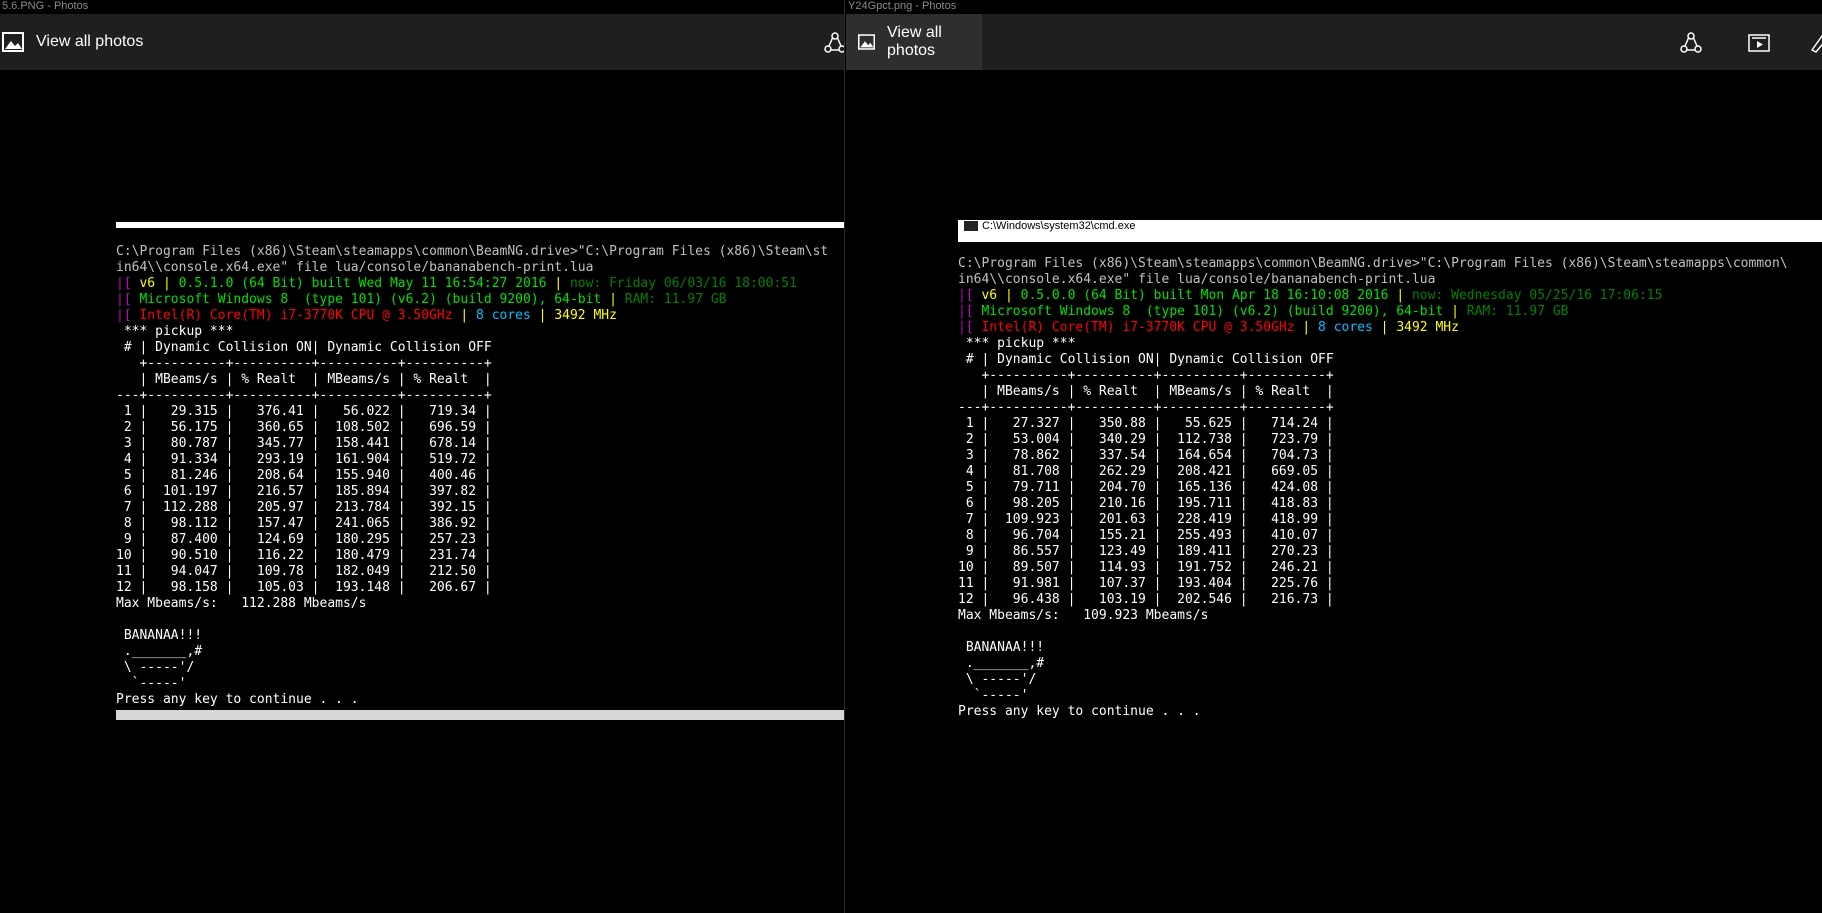 This screenshot has height=913, width=1822. I want to click on console-line: 5 | 81.246 | 208.64 | 155.940 | 400.46 |, so click(307, 475).